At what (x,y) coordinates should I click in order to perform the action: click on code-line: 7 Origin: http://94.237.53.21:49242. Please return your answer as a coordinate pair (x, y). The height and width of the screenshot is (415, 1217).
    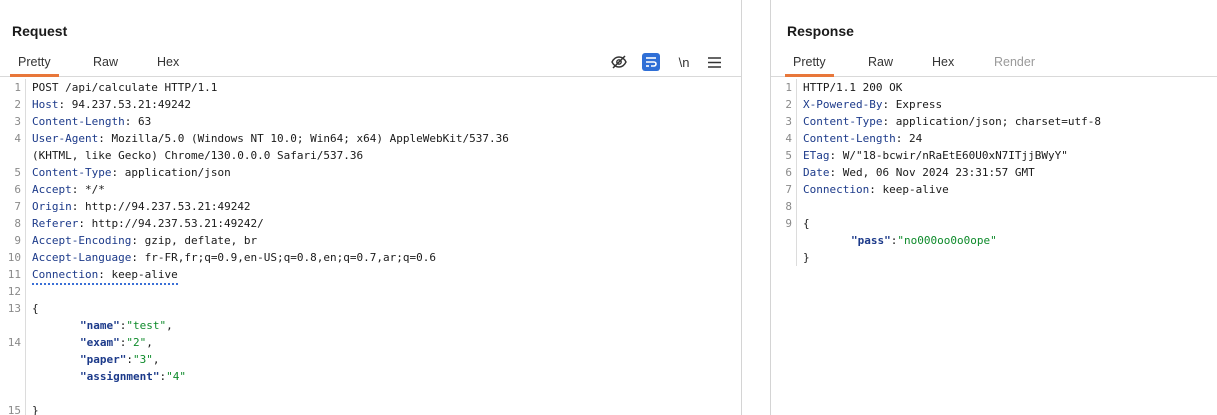
    Looking at the image, I should click on (370, 206).